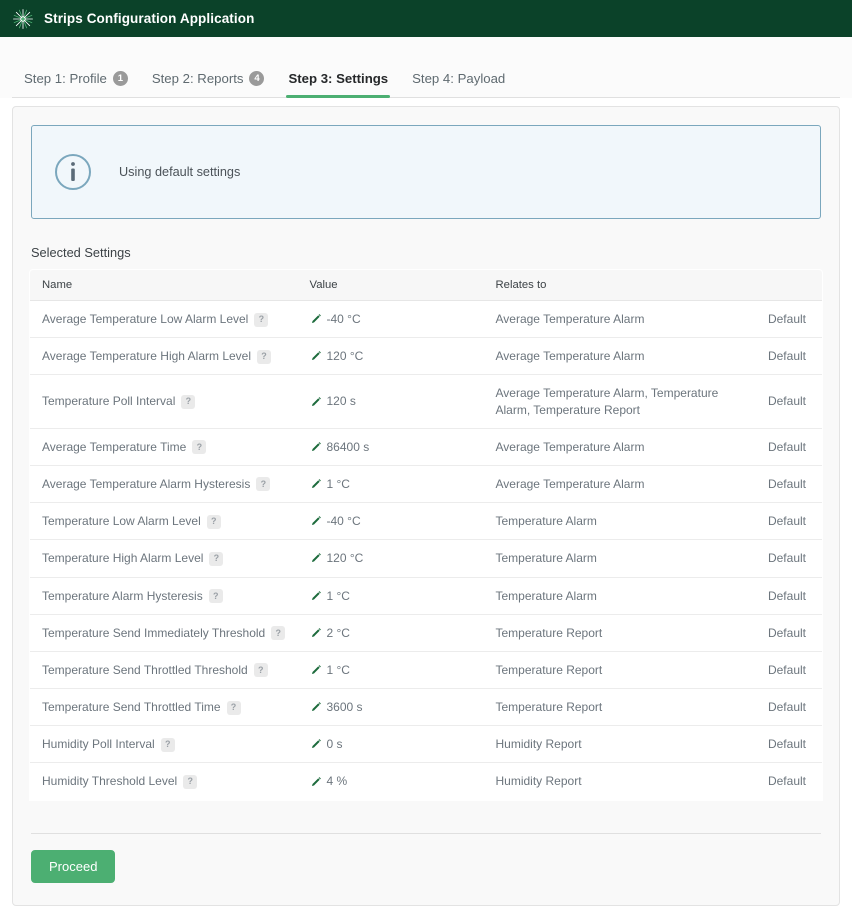  I want to click on tab-step-2-reports: Step 2: Reports 4, so click(208, 84).